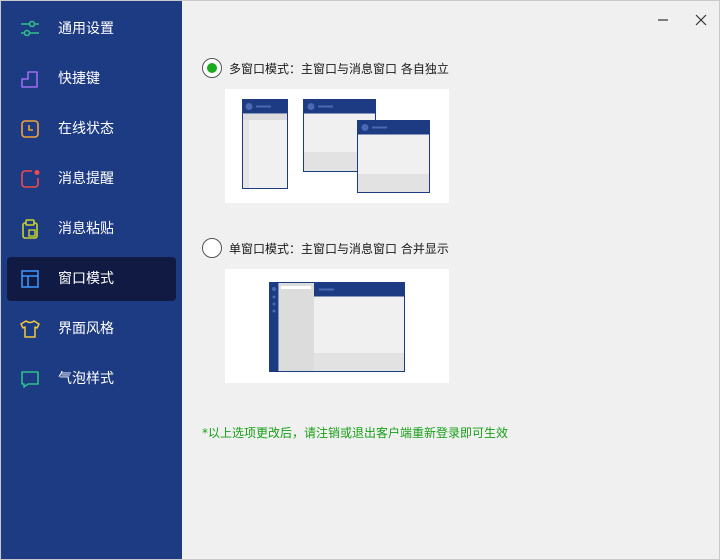 Image resolution: width=720 pixels, height=560 pixels. I want to click on multi-window-label: 多窗口模式：主窗口与消息窗口 各自独立, so click(339, 68).